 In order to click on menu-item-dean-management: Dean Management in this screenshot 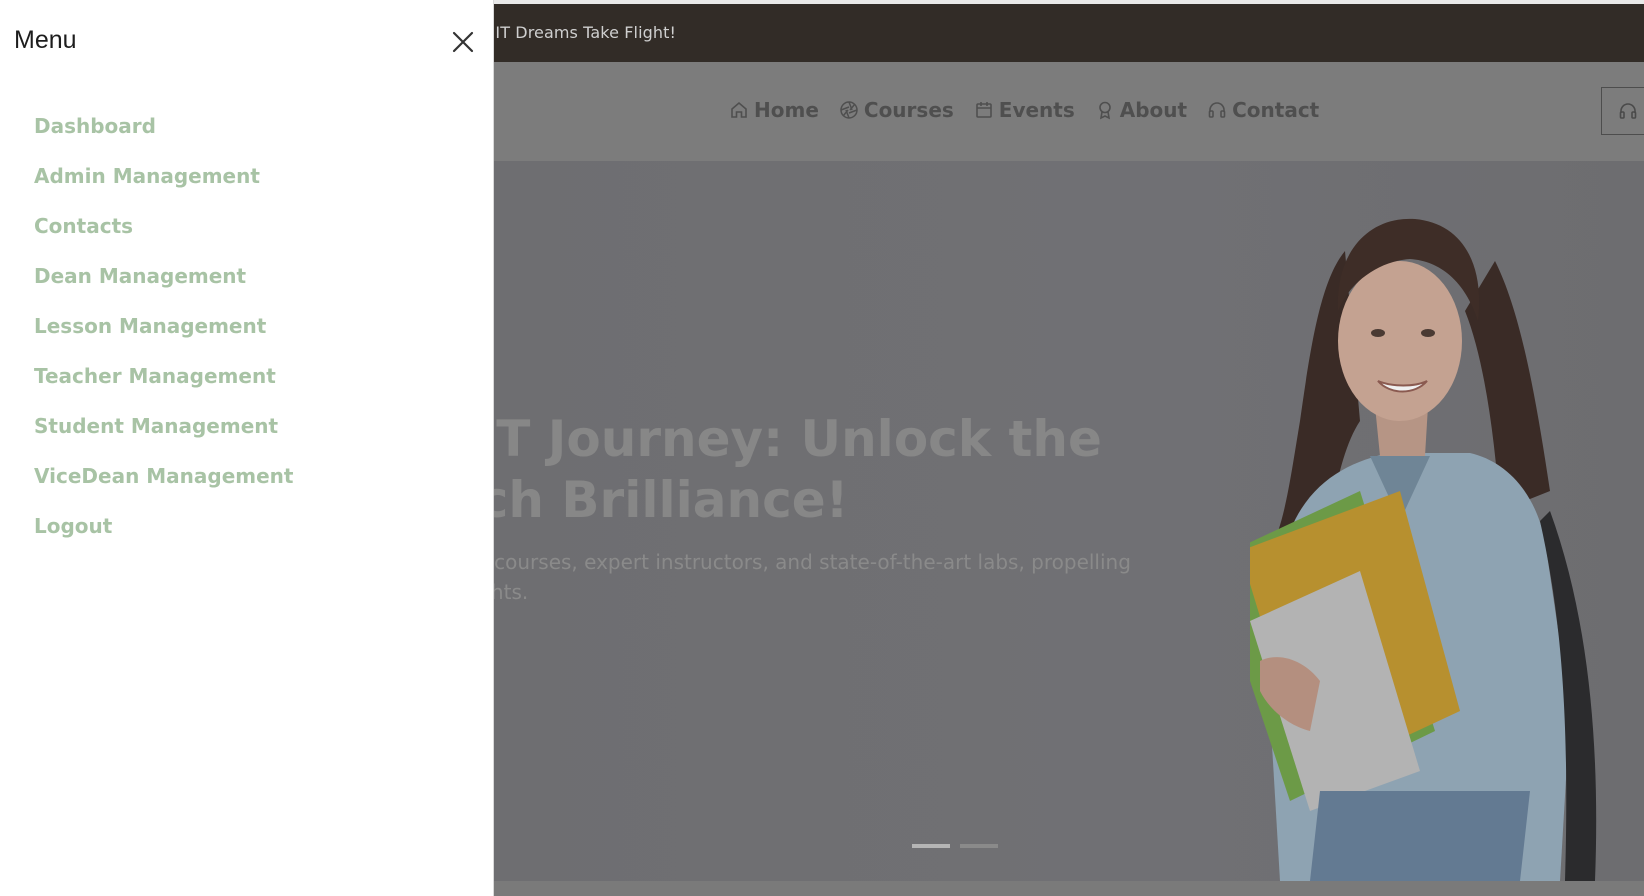, I will do `click(163, 286)`.